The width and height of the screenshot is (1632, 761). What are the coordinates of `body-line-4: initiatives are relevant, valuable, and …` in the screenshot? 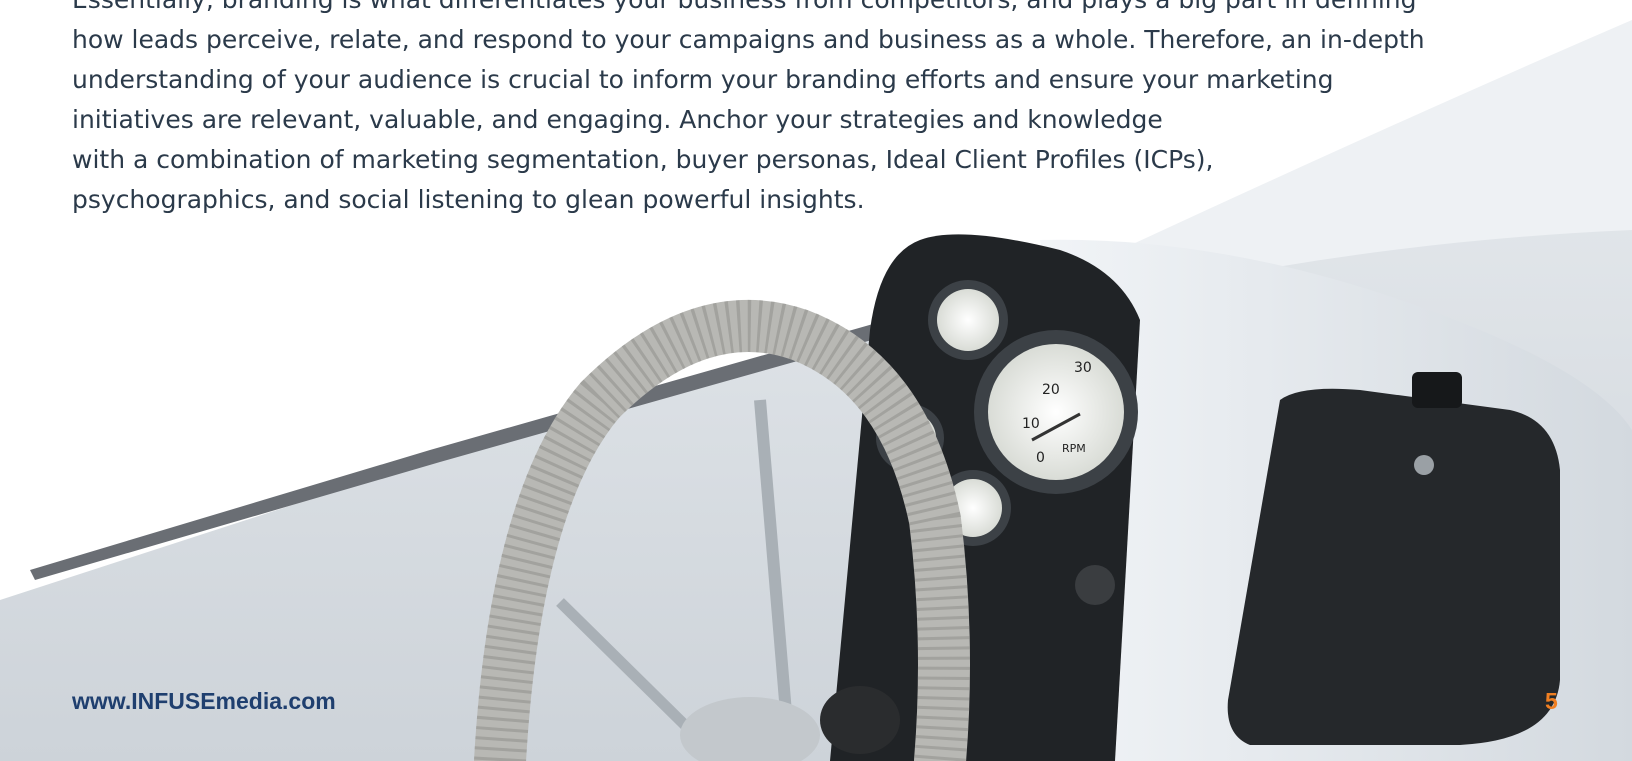 It's located at (617, 119).